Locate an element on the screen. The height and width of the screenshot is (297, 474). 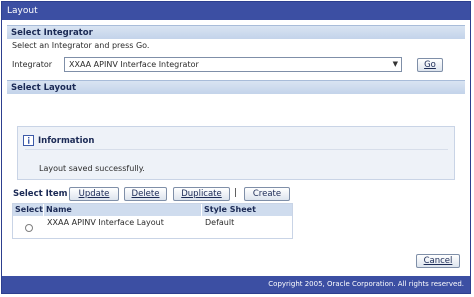
integrator-instruction: Select an Integrator and press Go. is located at coordinates (81, 45).